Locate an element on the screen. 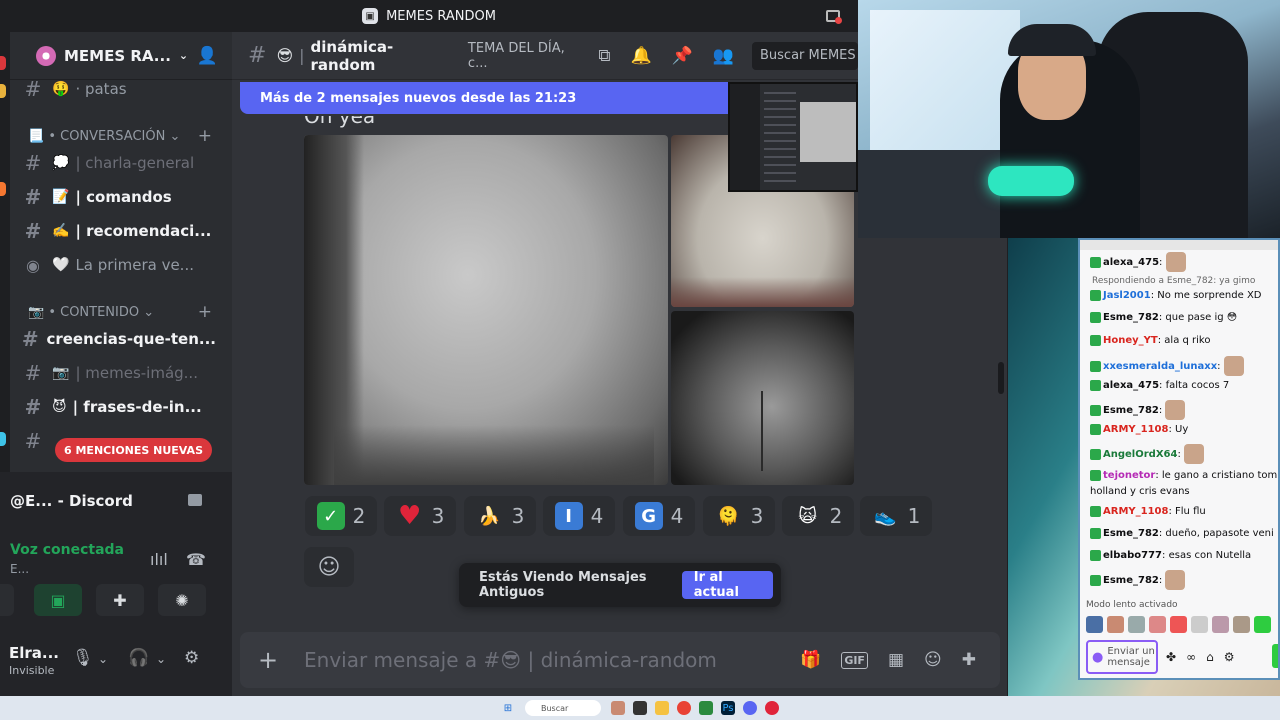 This screenshot has height=720, width=1280. add-user-icon: 👤 is located at coordinates (207, 56).